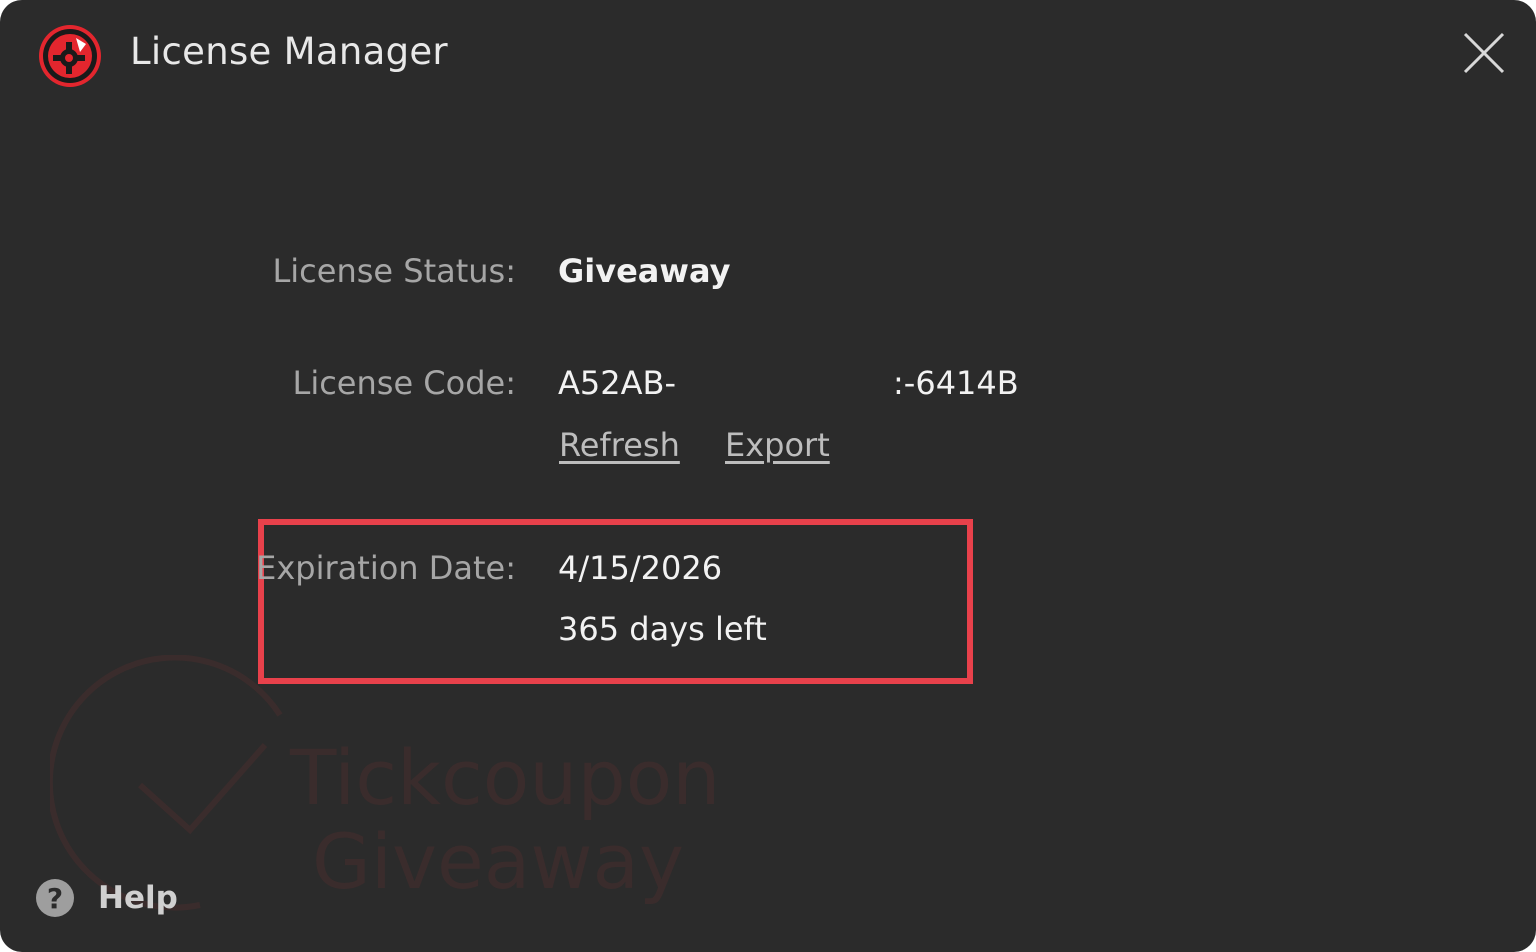 The height and width of the screenshot is (952, 1536). Describe the element at coordinates (619, 445) in the screenshot. I see `refresh-link: Refresh` at that location.